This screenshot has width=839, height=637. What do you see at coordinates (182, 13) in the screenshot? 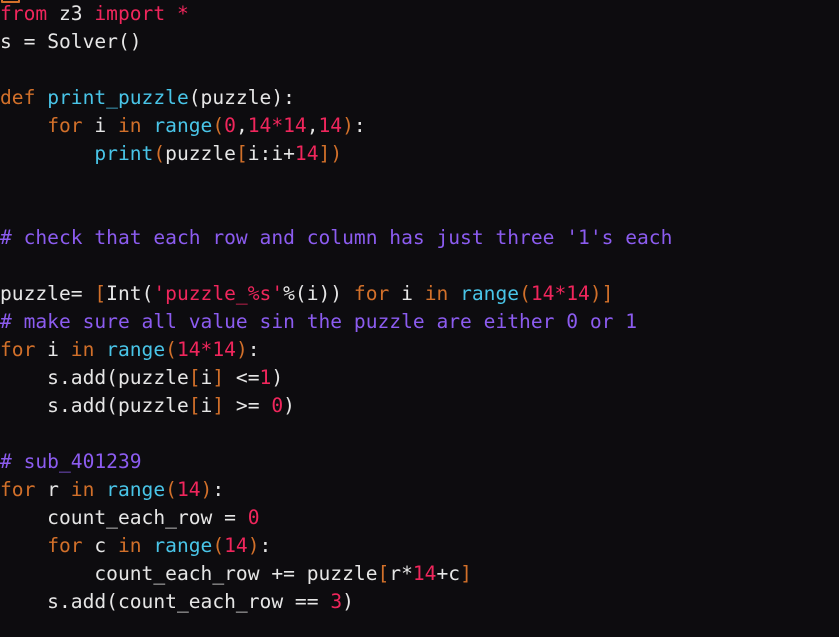
I see `token-kw: *` at bounding box center [182, 13].